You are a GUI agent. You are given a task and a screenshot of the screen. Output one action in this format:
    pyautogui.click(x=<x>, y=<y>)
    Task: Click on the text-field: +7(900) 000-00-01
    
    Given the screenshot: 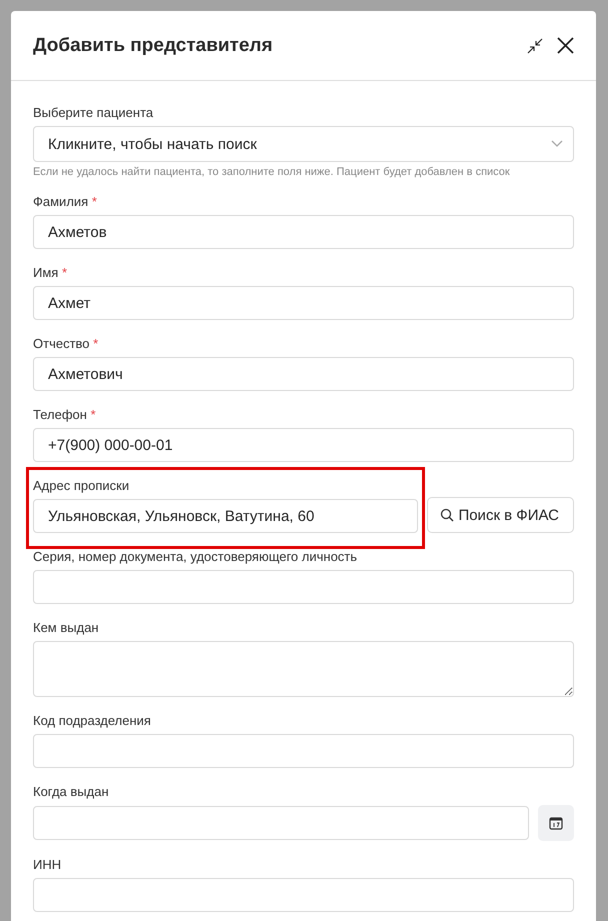 What is the action you would take?
    pyautogui.click(x=303, y=445)
    